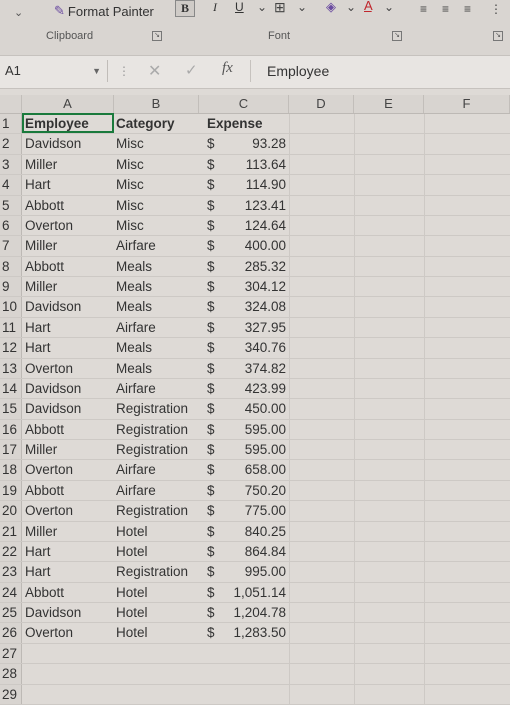 Image resolution: width=510 pixels, height=705 pixels. Describe the element at coordinates (258, 306) in the screenshot. I see `cell-c-amount: 324.08` at that location.